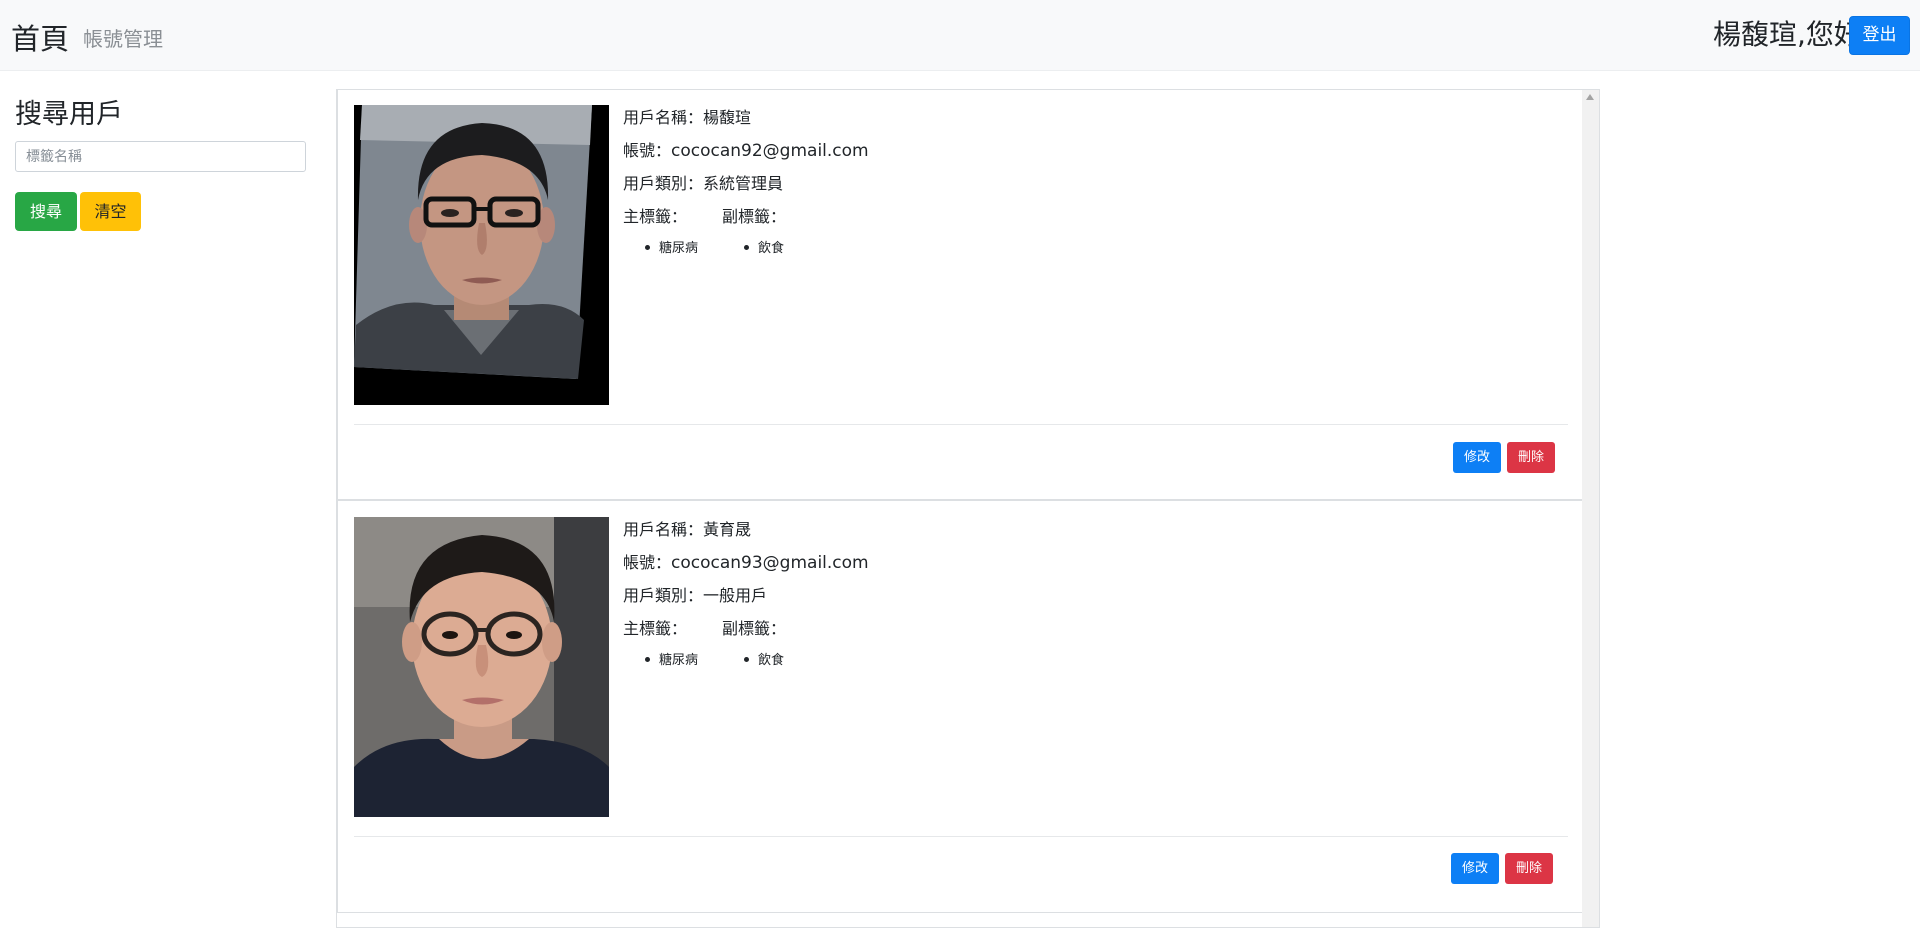  I want to click on account-row: 帳號：cococan93@gmail.com, so click(746, 568).